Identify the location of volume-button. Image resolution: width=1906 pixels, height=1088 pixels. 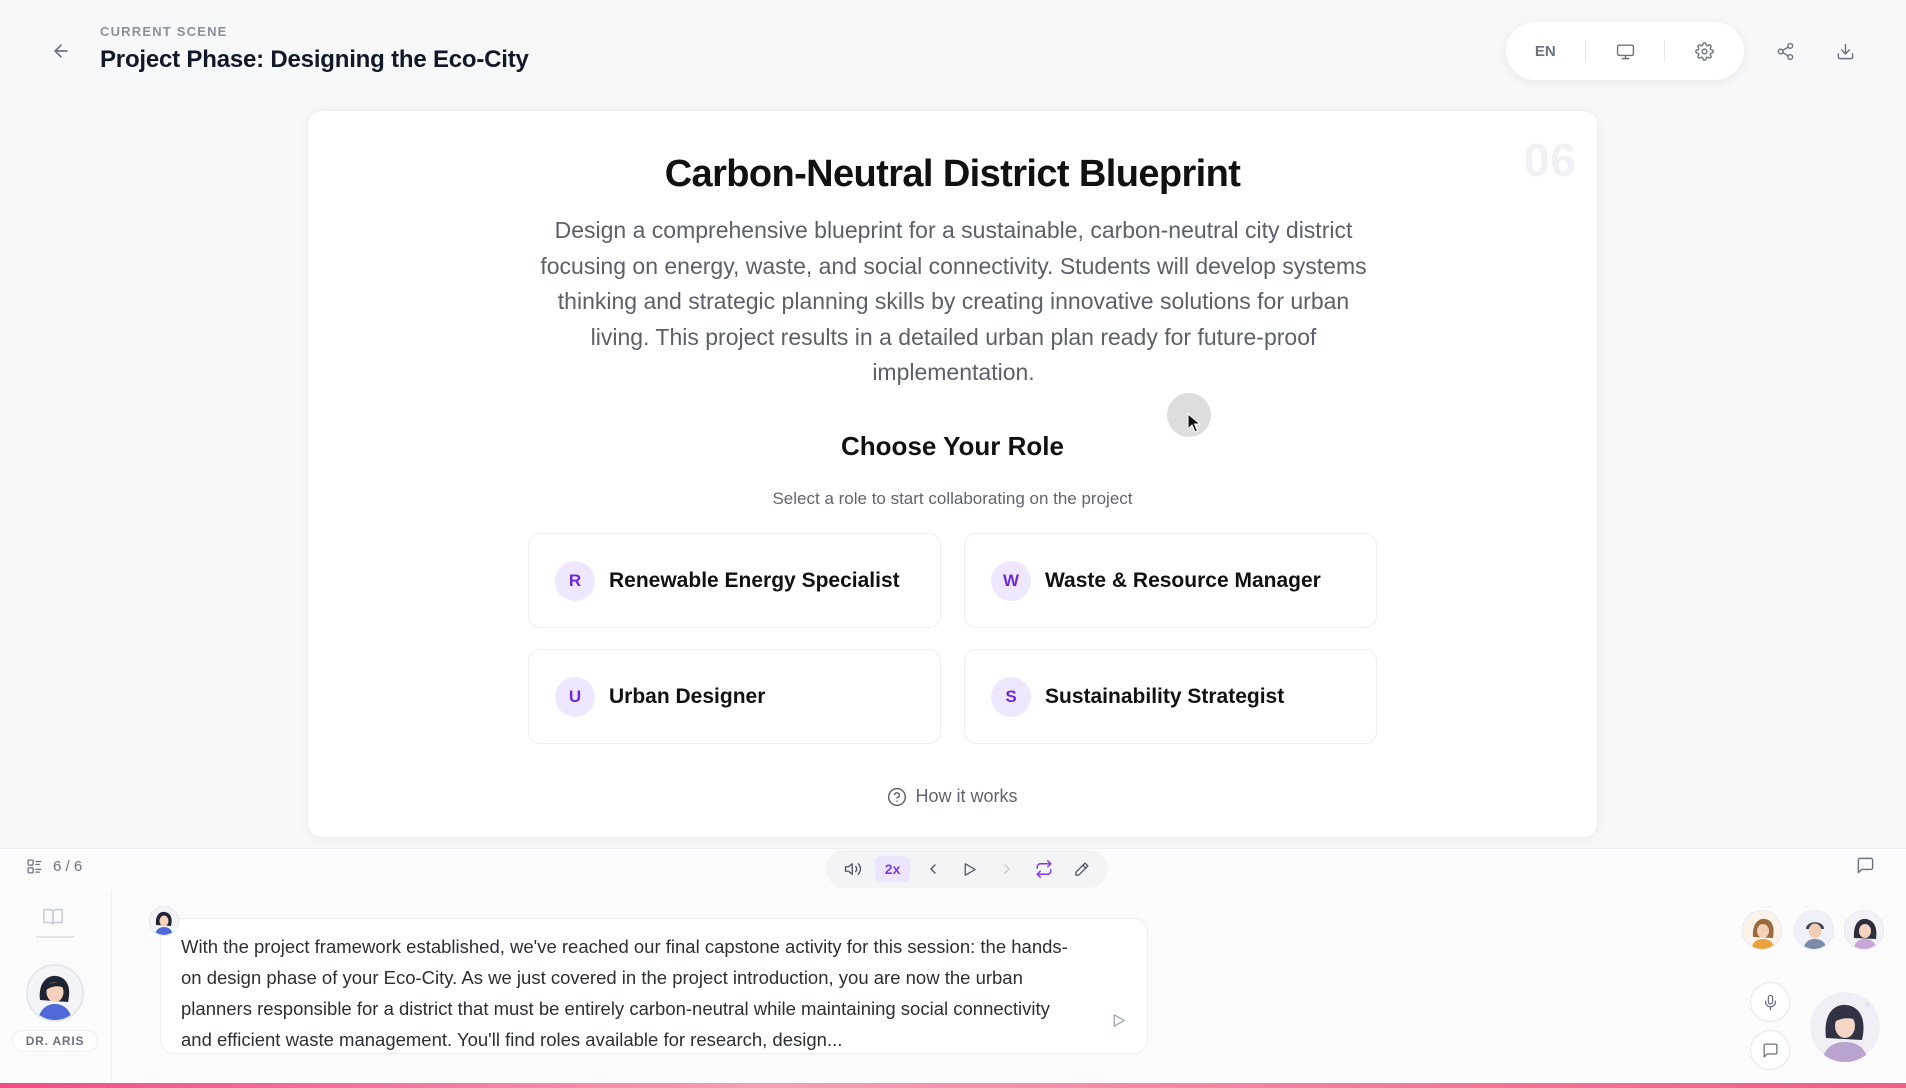
(853, 869).